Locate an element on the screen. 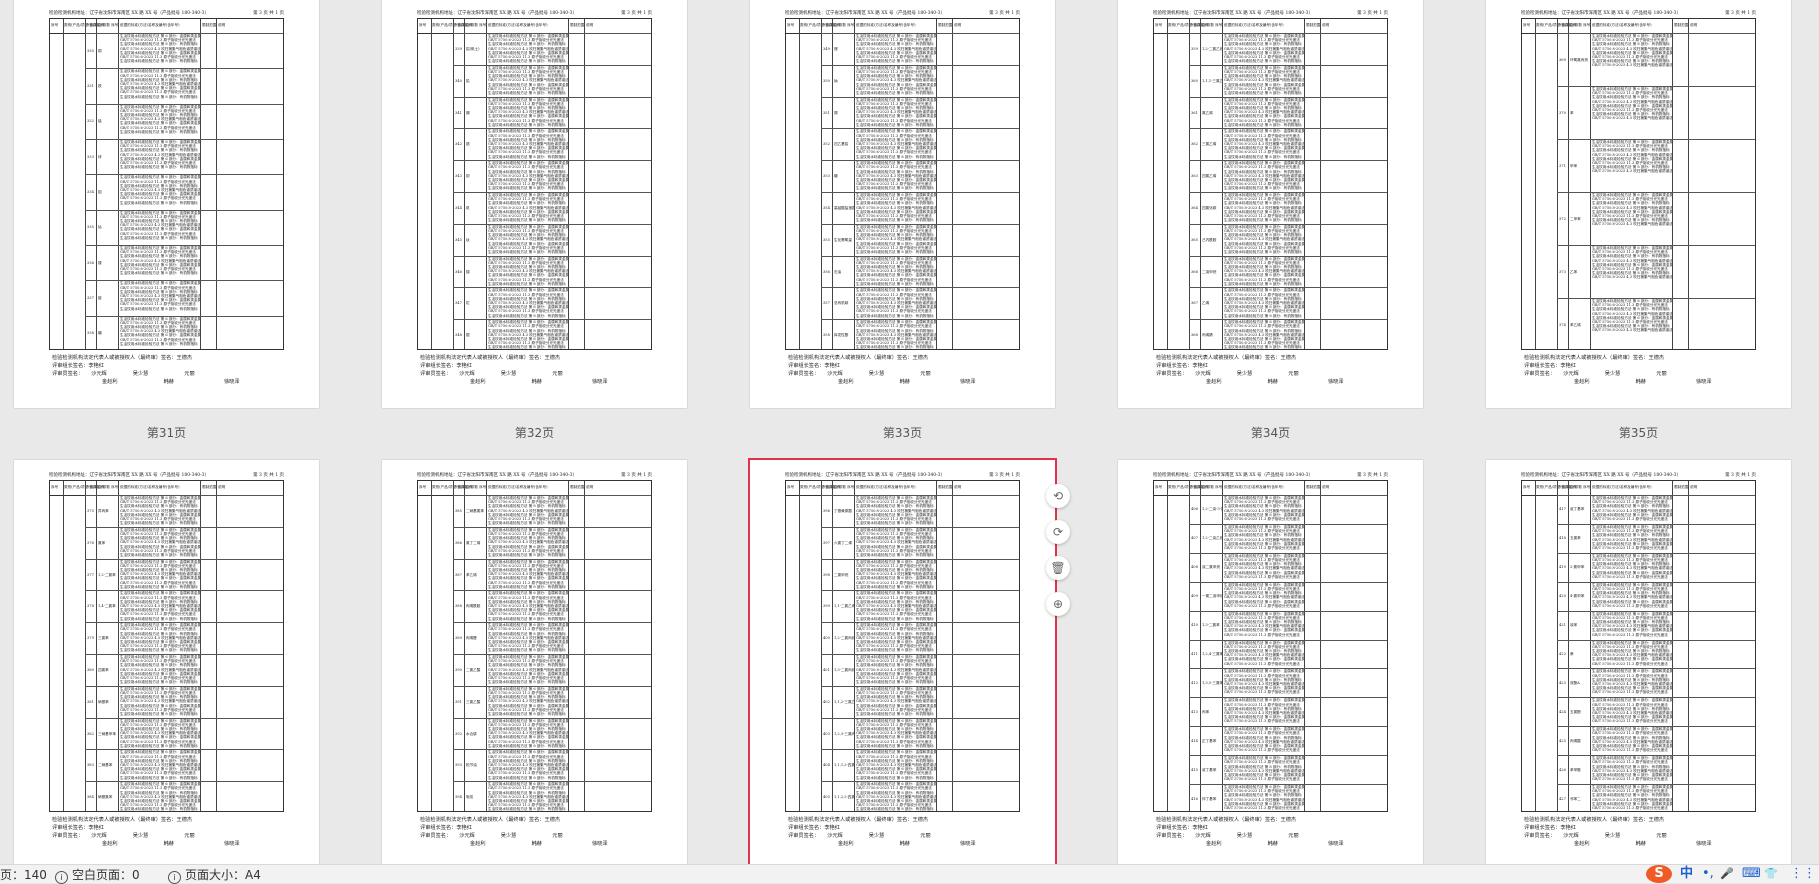 The height and width of the screenshot is (884, 1819). punctuation-icon: •, is located at coordinates (1708, 874).